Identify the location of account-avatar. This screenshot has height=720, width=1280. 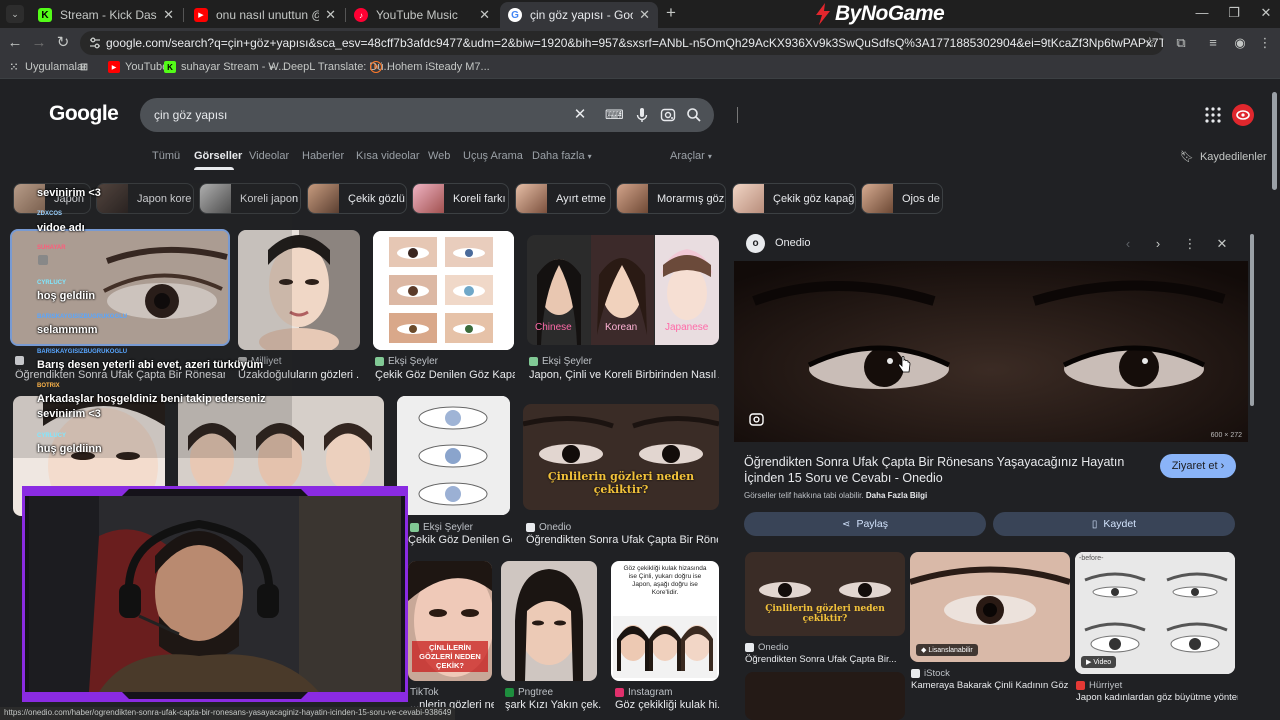
(1243, 115).